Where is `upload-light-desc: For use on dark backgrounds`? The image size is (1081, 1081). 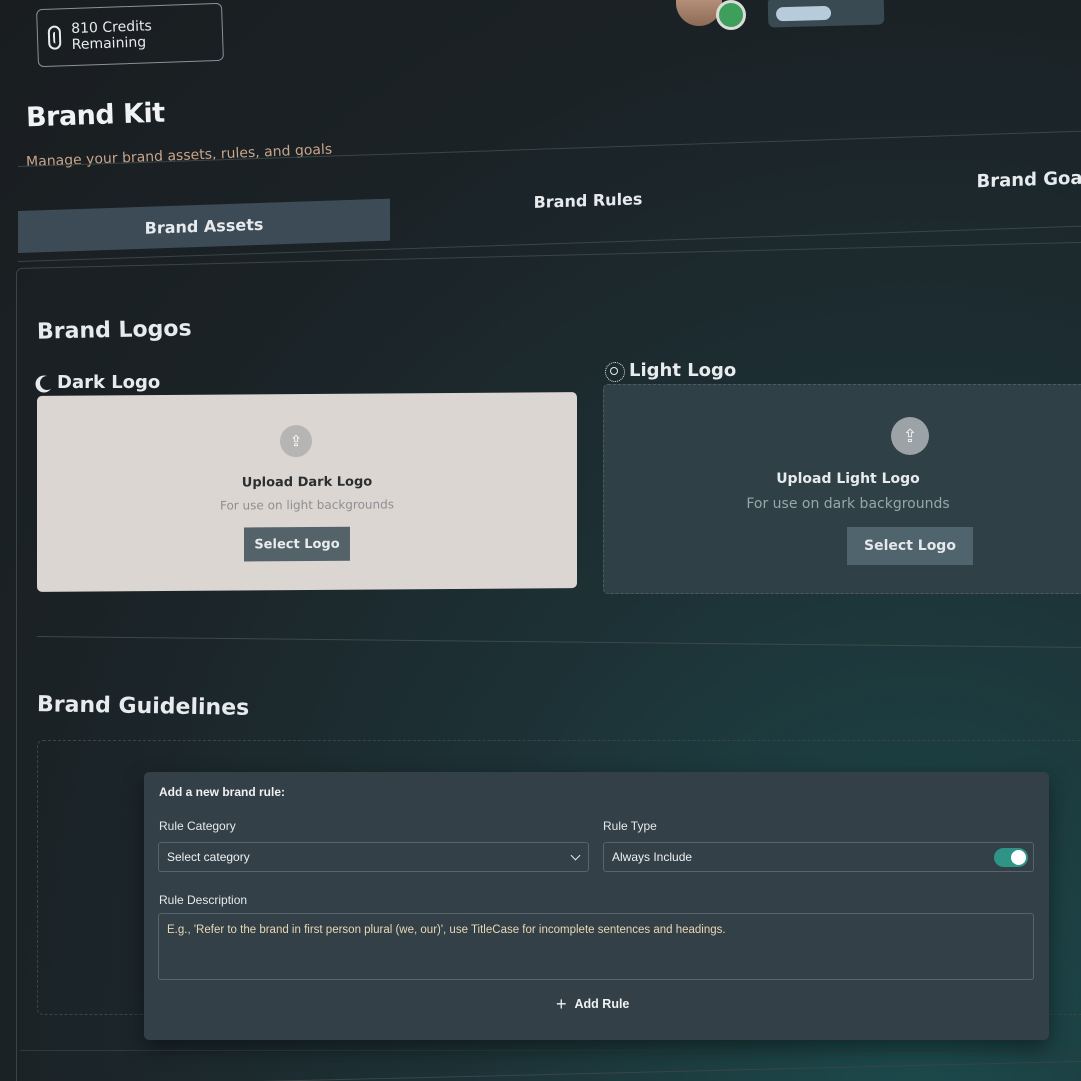
upload-light-desc: For use on dark backgrounds is located at coordinates (848, 504).